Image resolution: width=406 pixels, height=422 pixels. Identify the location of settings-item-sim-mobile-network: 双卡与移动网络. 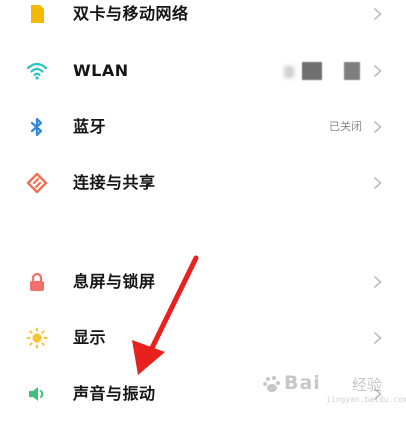
(203, 21).